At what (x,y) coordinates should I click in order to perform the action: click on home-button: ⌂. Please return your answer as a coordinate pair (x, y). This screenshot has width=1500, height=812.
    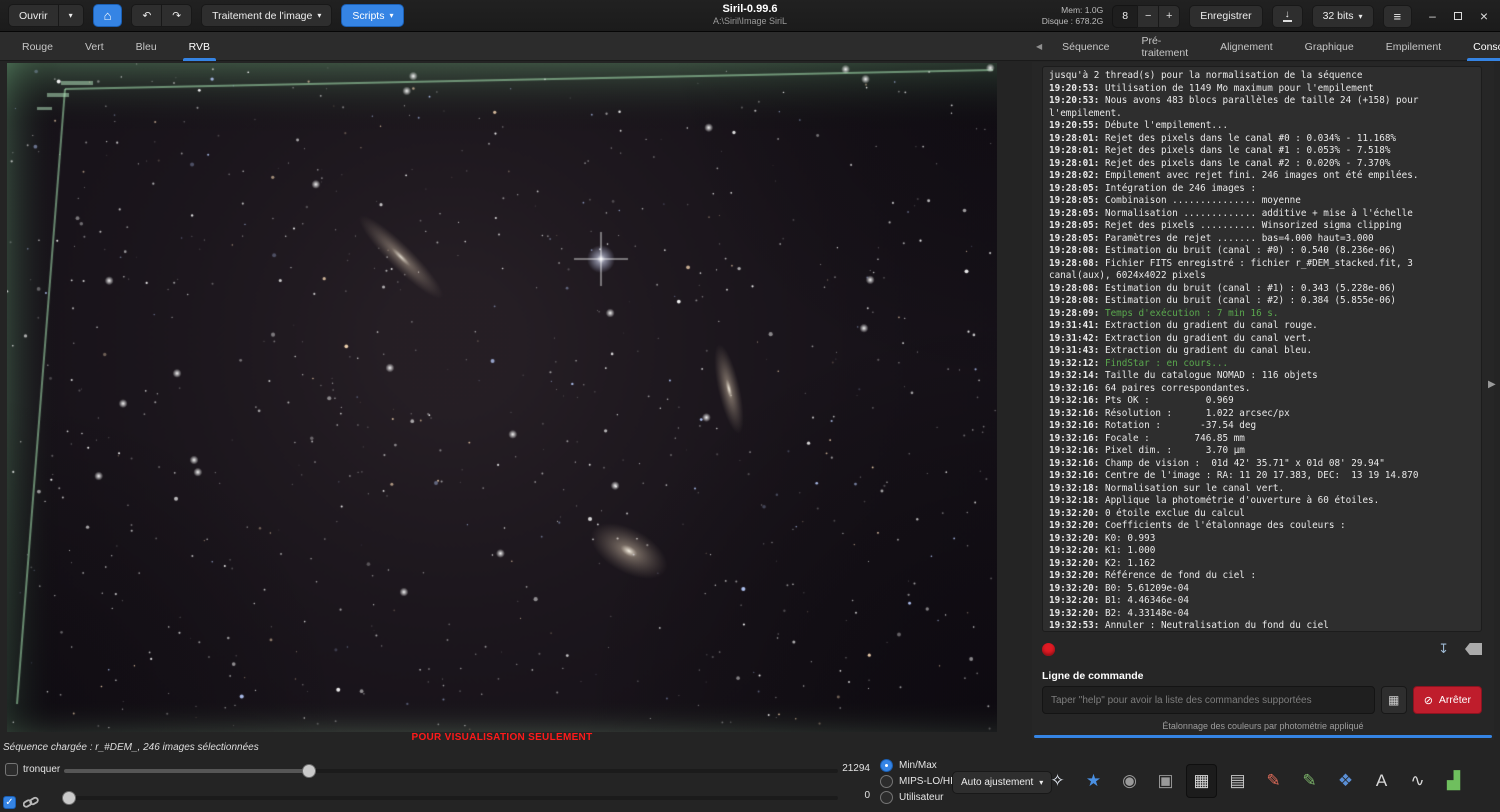
    Looking at the image, I should click on (107, 15).